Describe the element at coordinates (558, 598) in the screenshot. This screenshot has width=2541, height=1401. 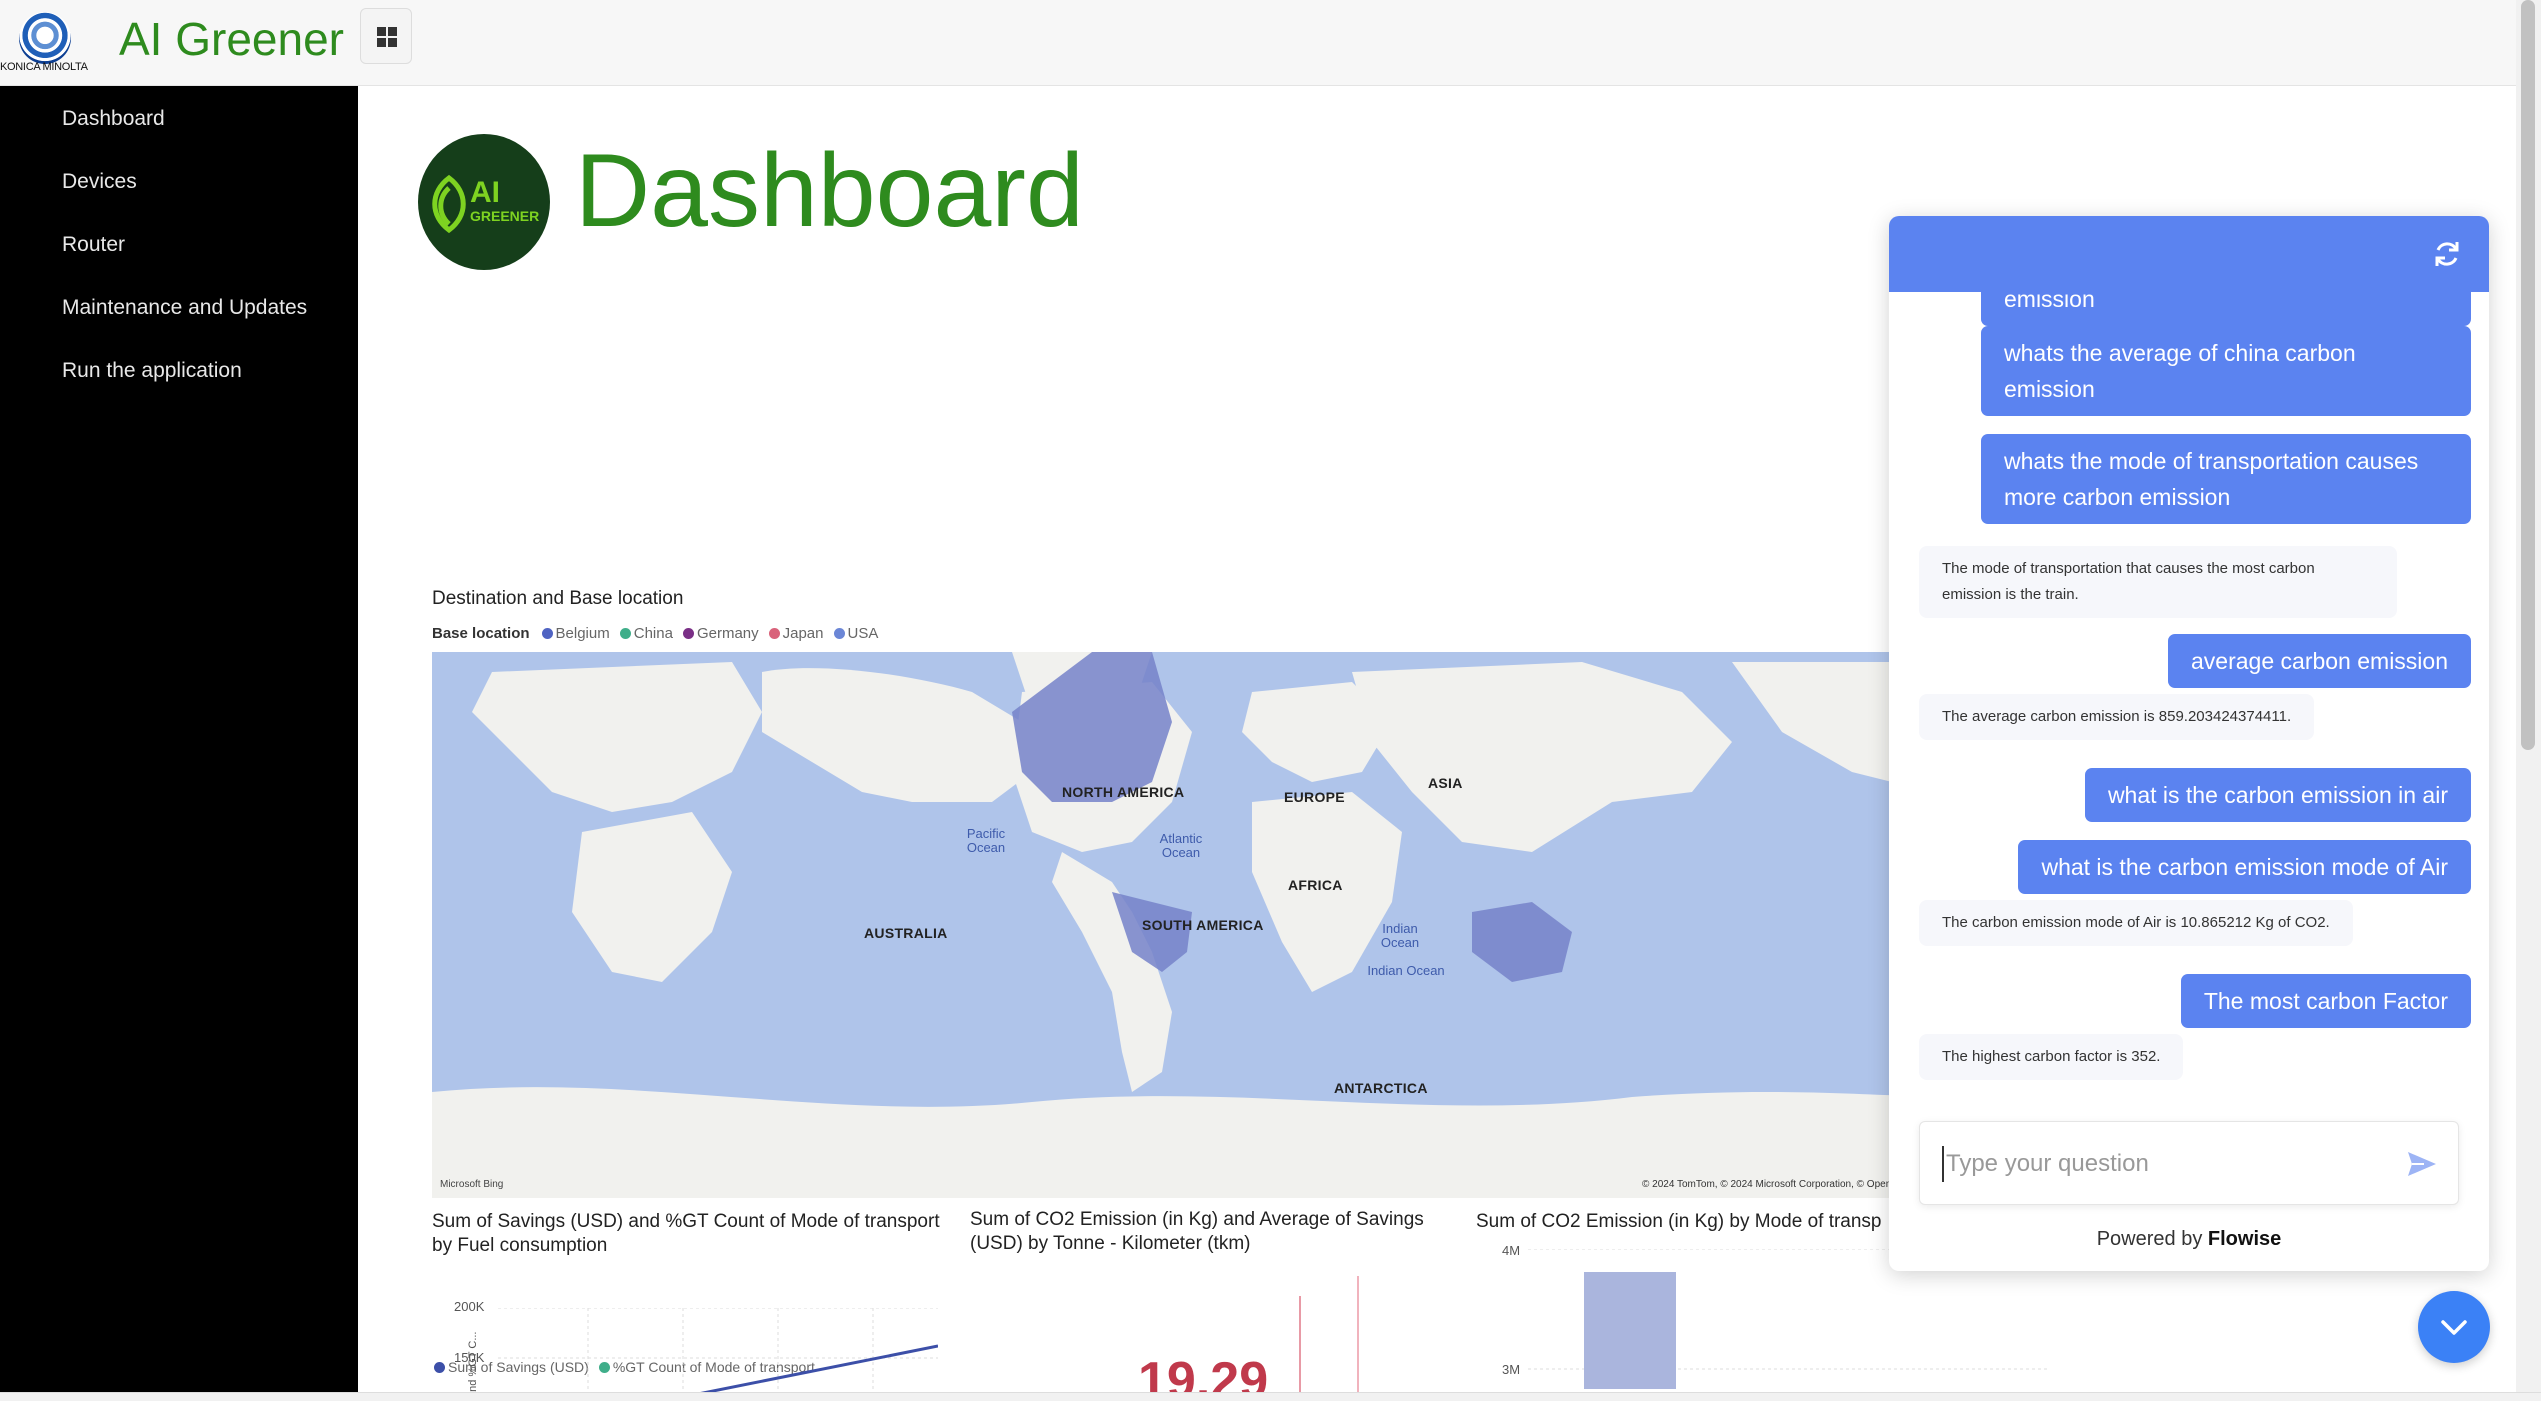
I see `map-title: Destination and Base location` at that location.